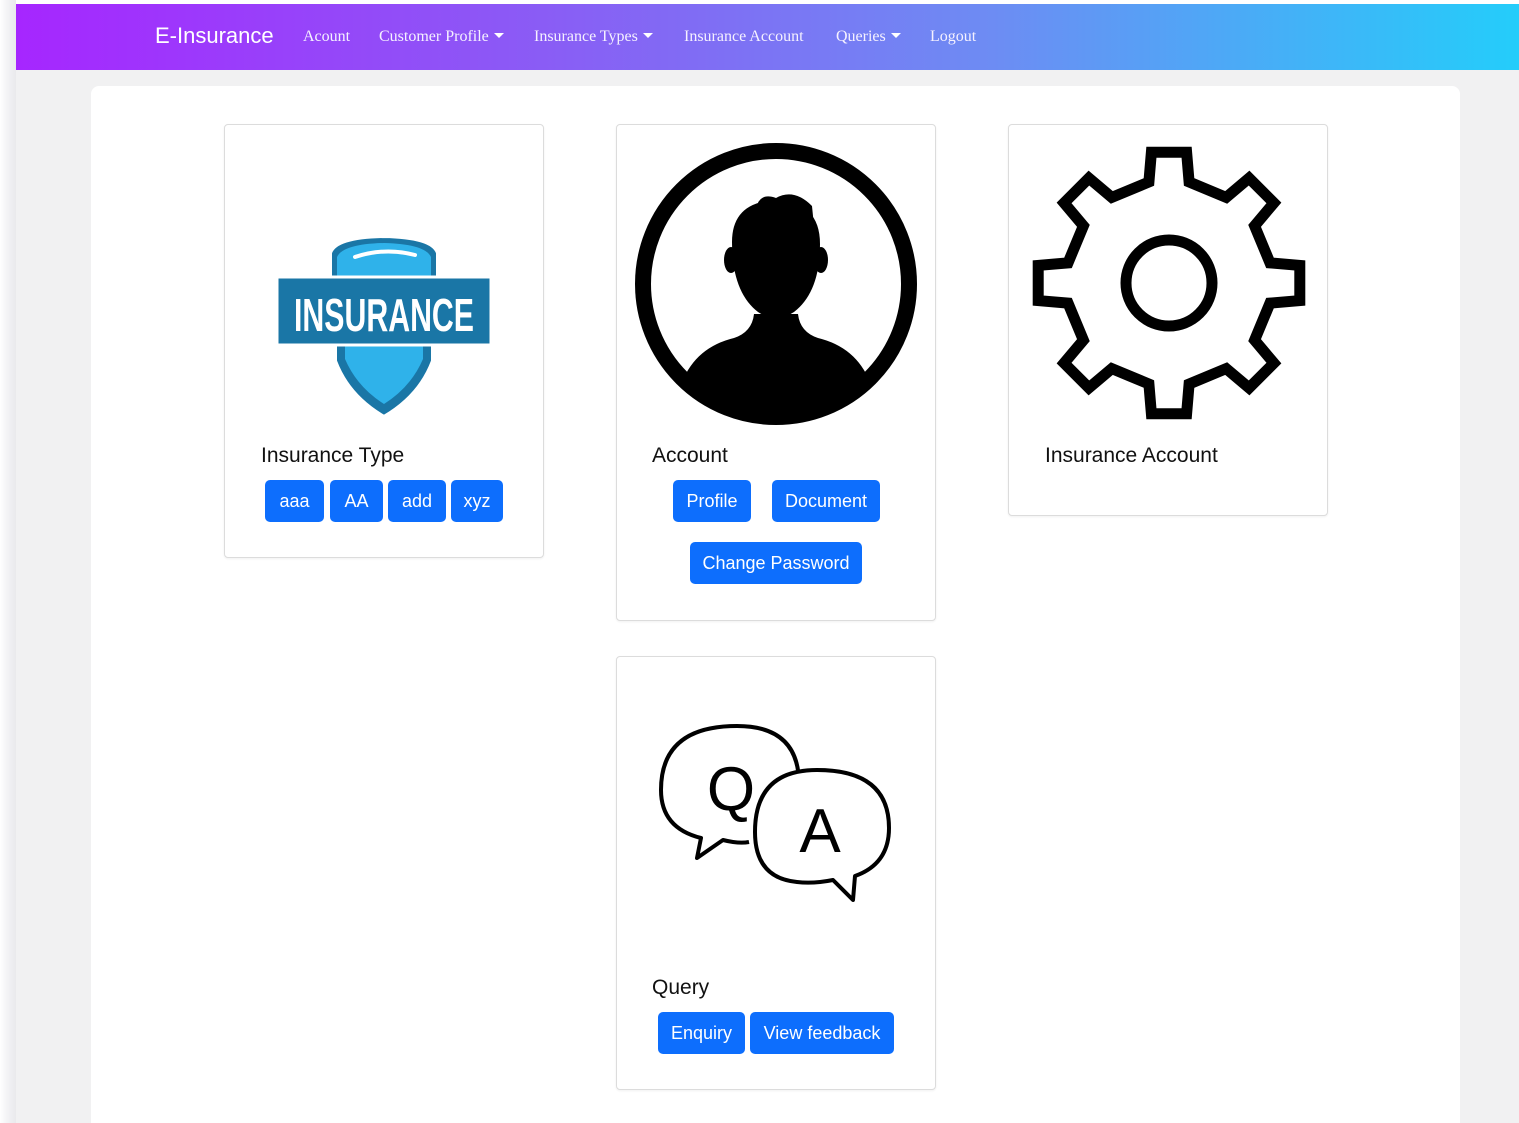  What do you see at coordinates (384, 315) in the screenshot?
I see `svg-text: INSURANCE` at bounding box center [384, 315].